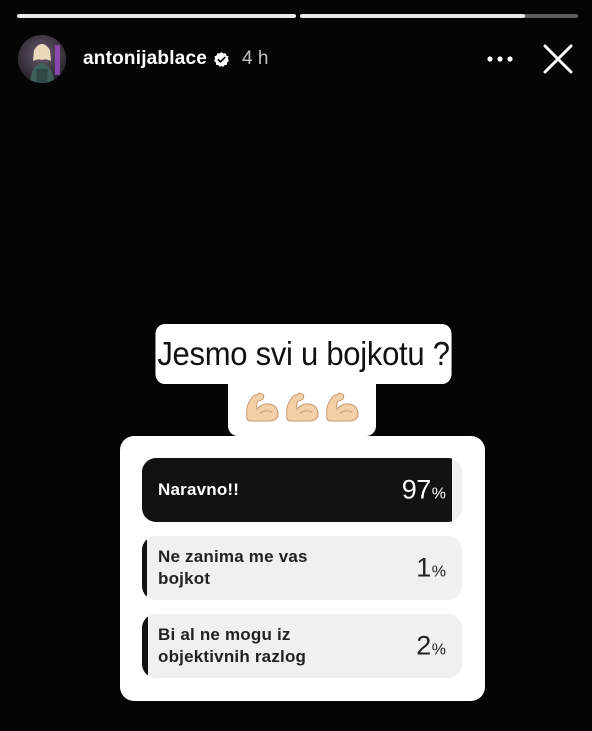 This screenshot has height=731, width=592. I want to click on username: antonijablace, so click(145, 59).